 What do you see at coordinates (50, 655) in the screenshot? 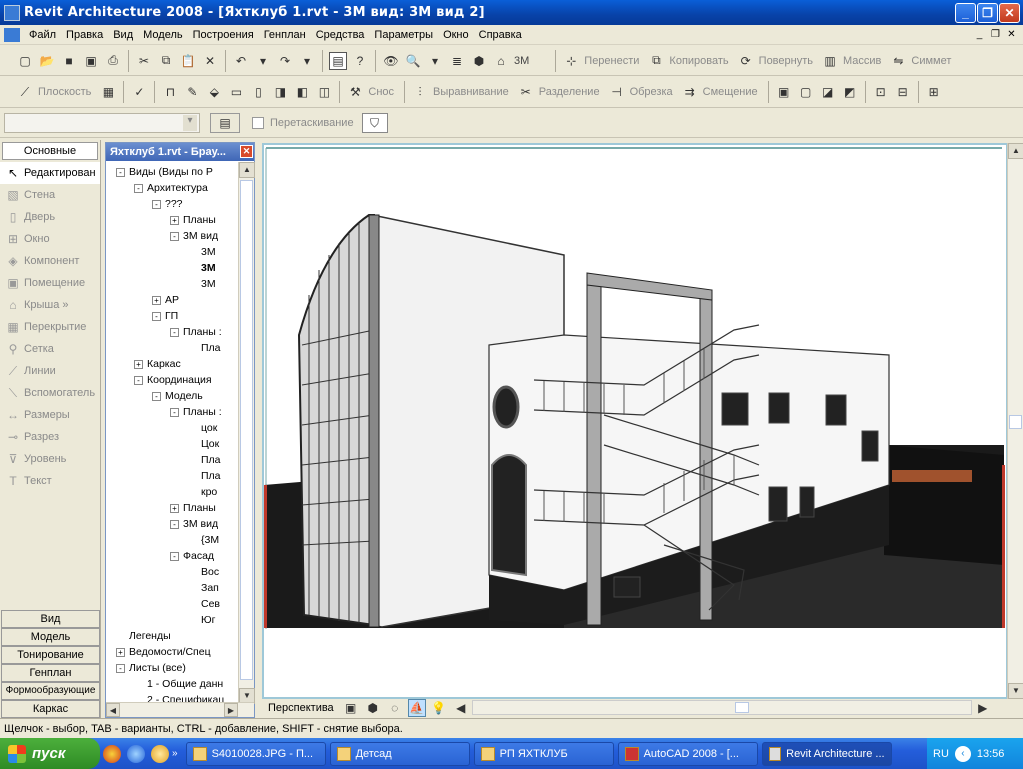
I see `tab-rendering: Тонирование` at bounding box center [50, 655].